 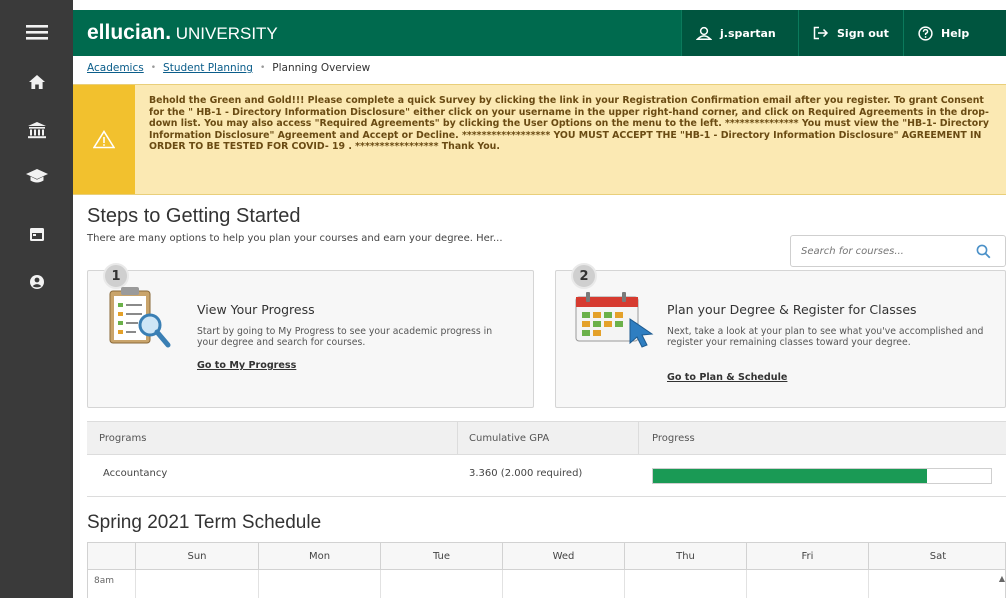 I want to click on bank-icon, so click(x=36, y=130).